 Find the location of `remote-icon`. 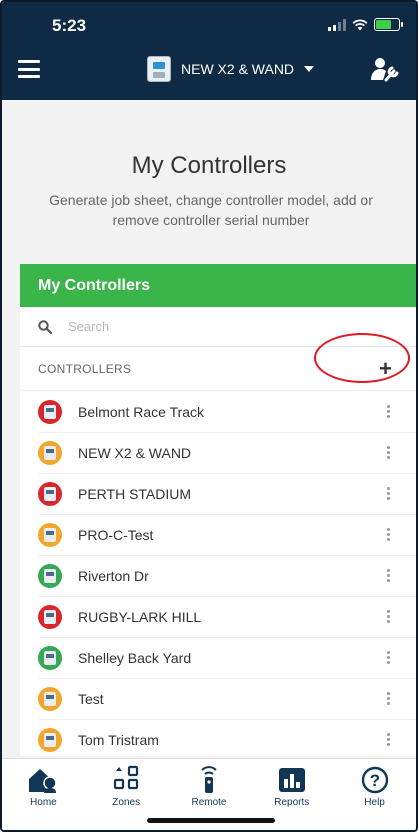

remote-icon is located at coordinates (209, 779).